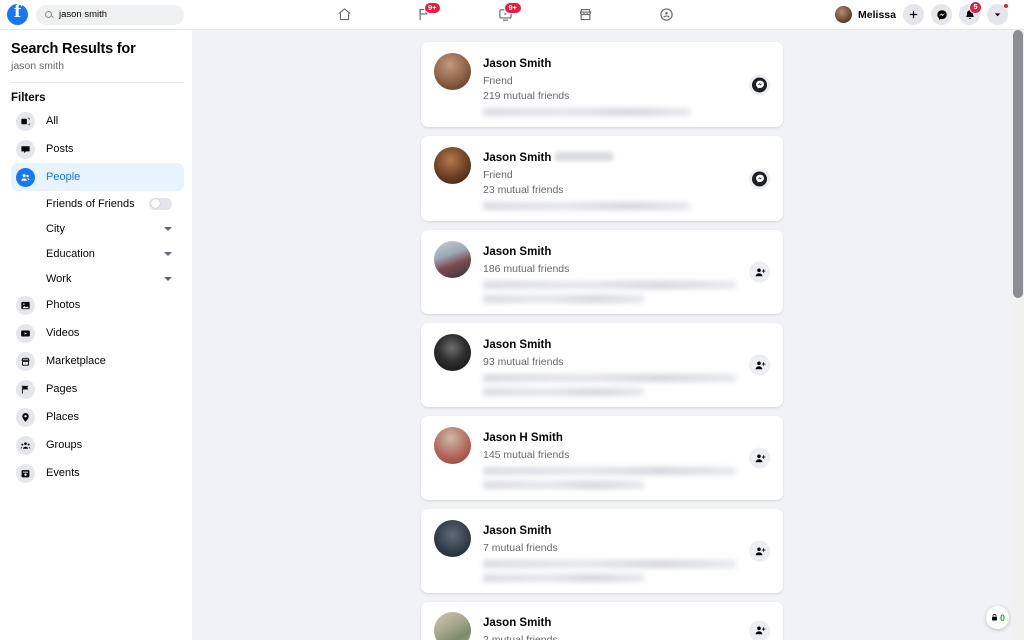 The width and height of the screenshot is (1024, 640). I want to click on subfilter-city: City, so click(97, 228).